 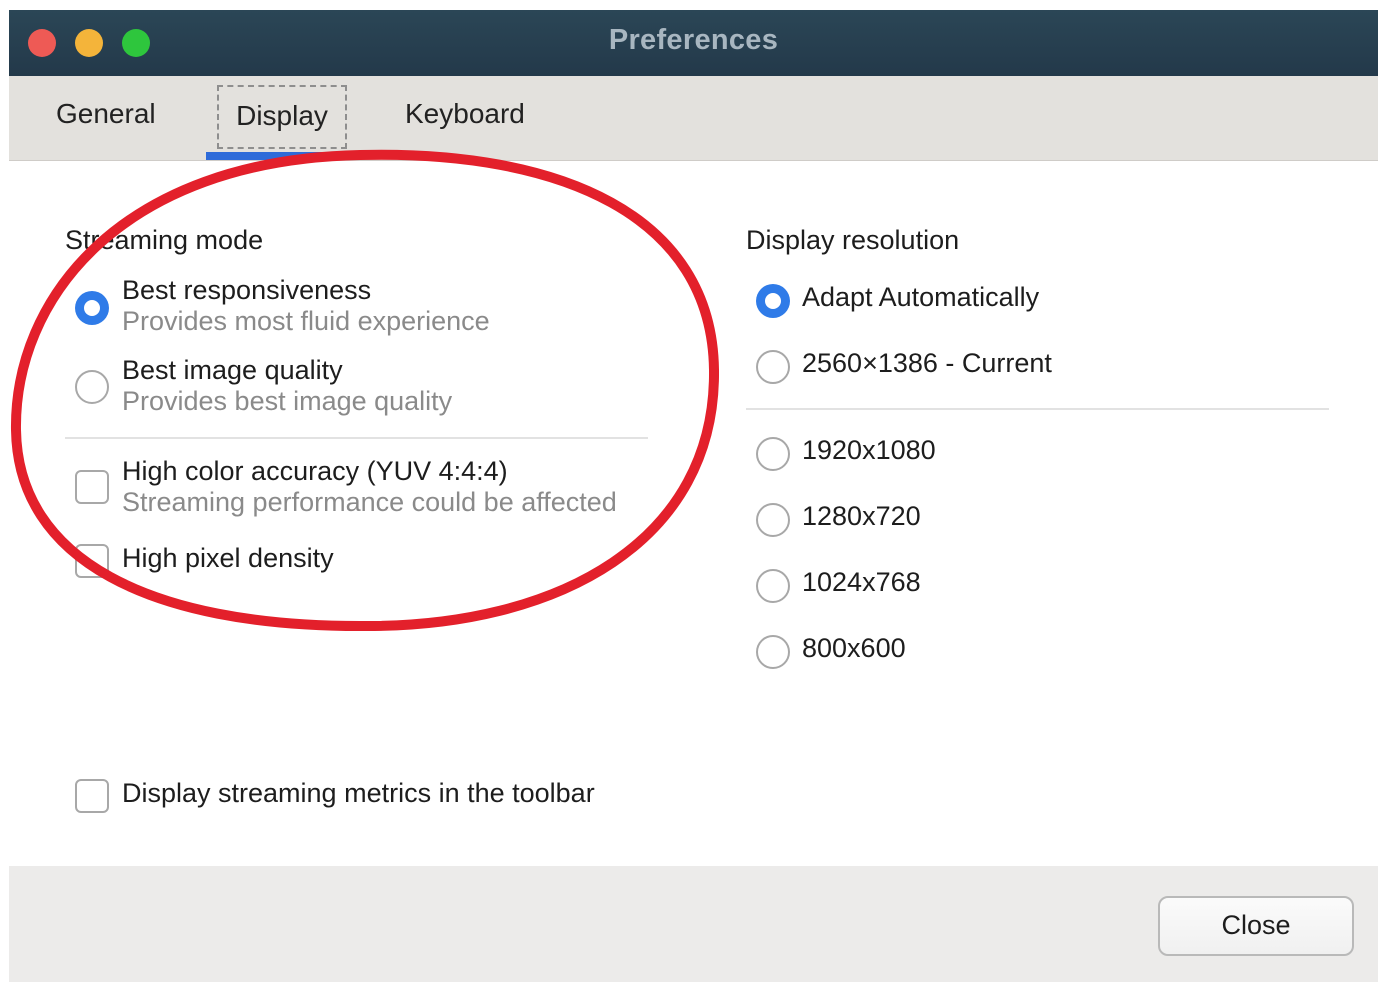 I want to click on resolution-800-radio, so click(x=773, y=652).